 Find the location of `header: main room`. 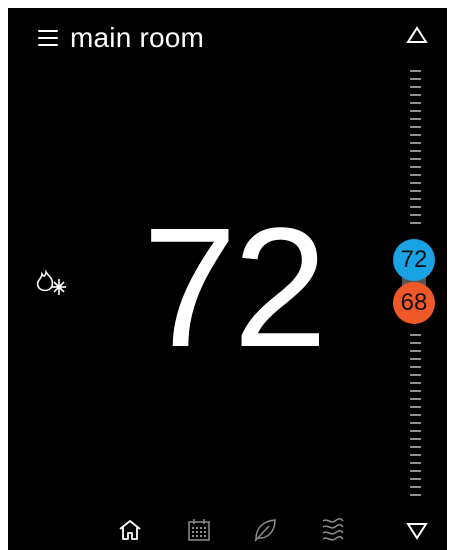

header: main room is located at coordinates (121, 38).